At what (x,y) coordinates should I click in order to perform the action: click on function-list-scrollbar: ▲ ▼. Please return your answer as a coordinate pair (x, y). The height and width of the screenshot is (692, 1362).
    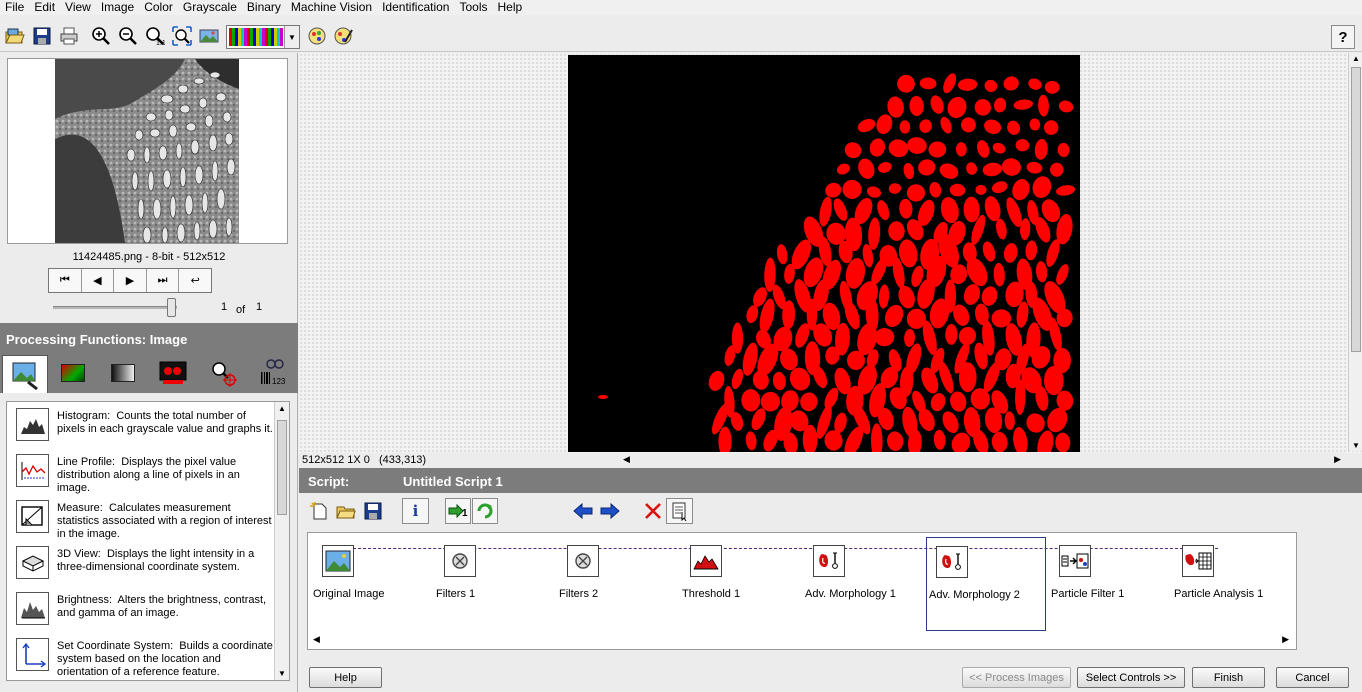
    Looking at the image, I should click on (281, 541).